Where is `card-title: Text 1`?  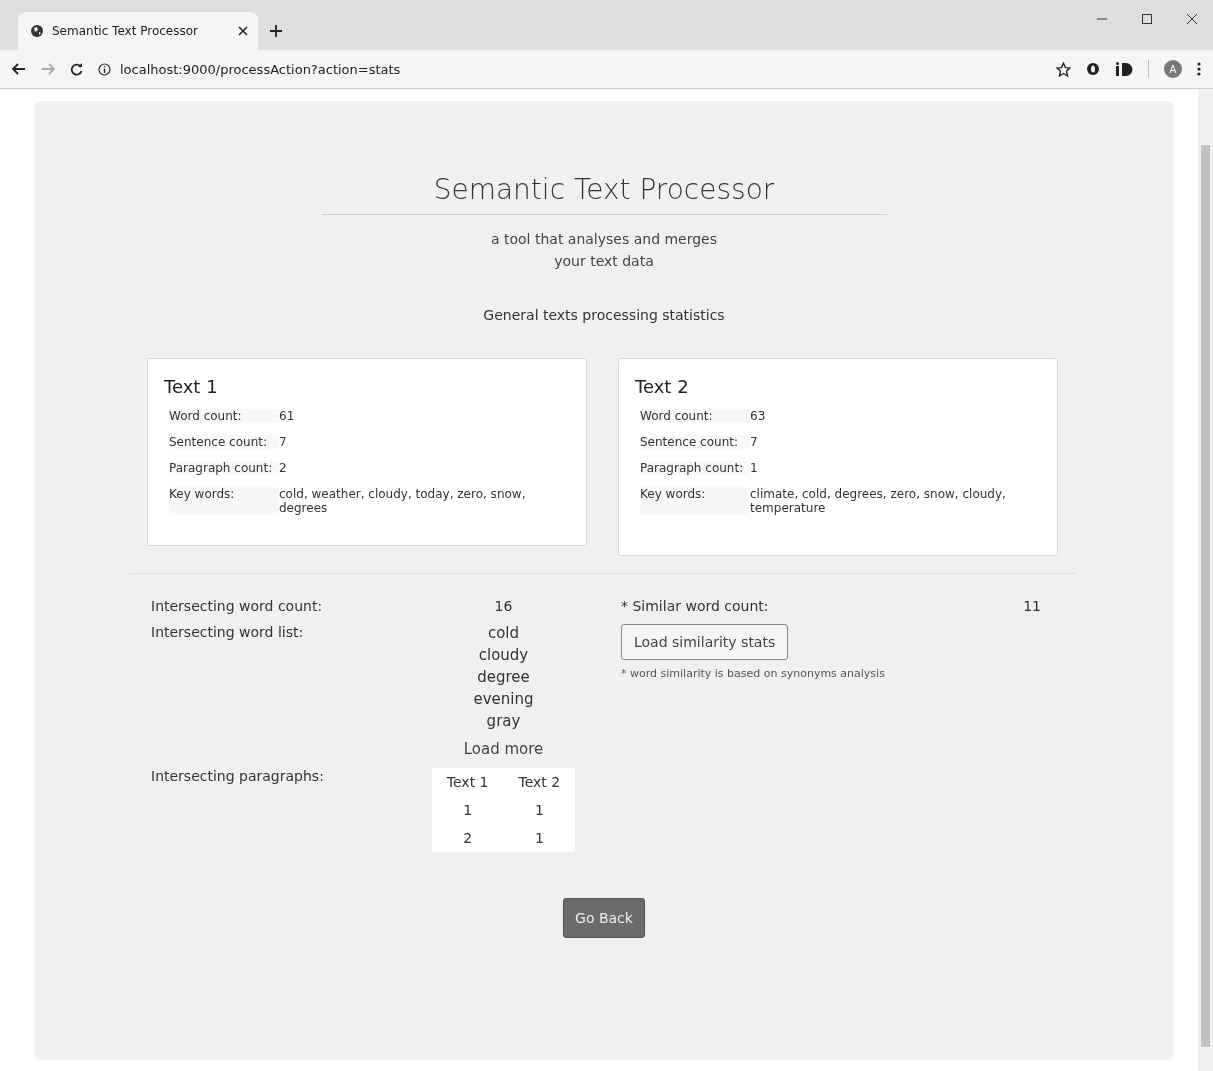 card-title: Text 1 is located at coordinates (191, 386).